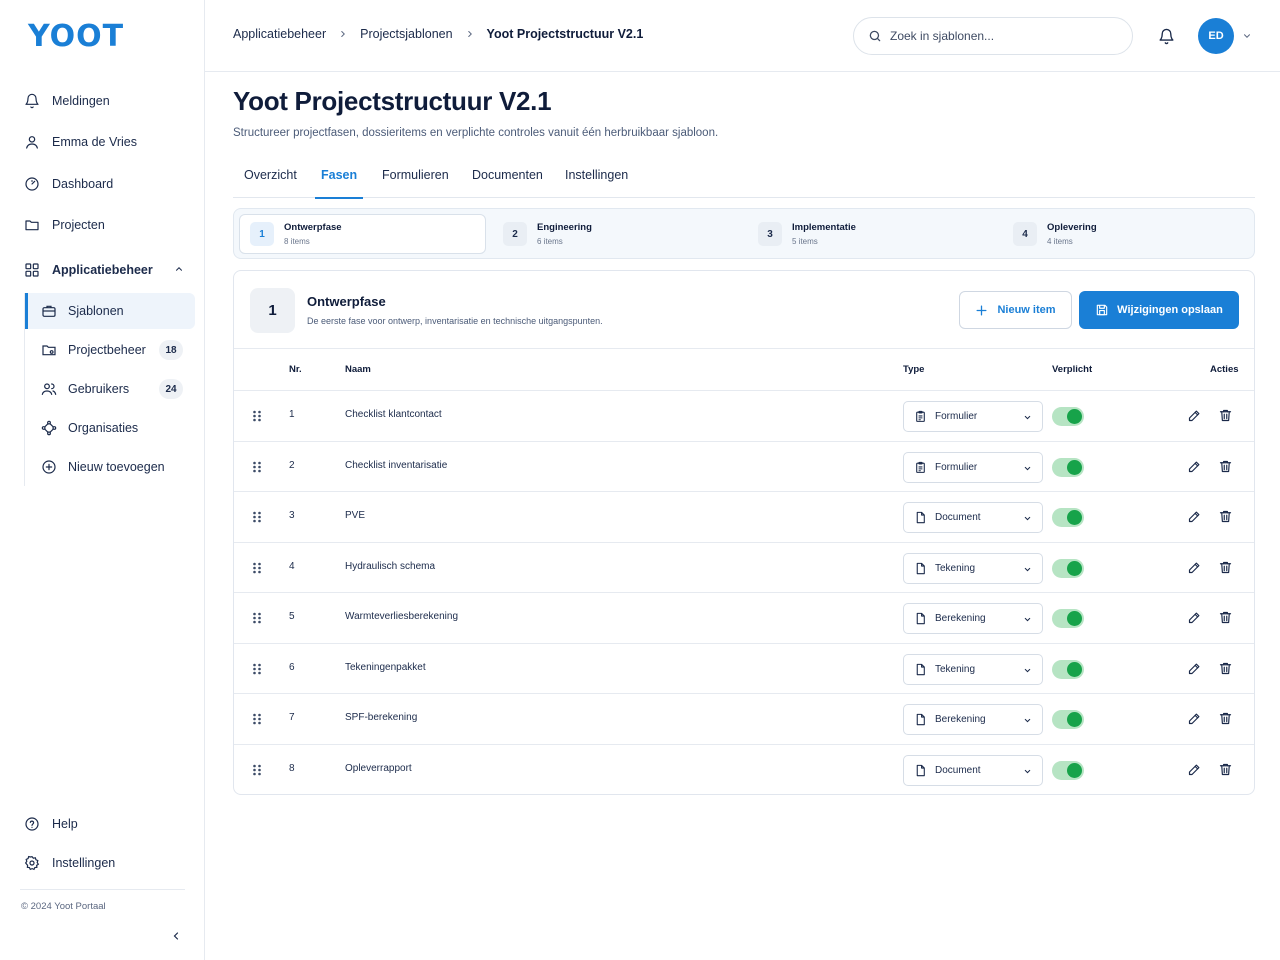 This screenshot has width=1280, height=960. I want to click on sidebar-item-gebruikers: Gebruikers 24, so click(110, 389).